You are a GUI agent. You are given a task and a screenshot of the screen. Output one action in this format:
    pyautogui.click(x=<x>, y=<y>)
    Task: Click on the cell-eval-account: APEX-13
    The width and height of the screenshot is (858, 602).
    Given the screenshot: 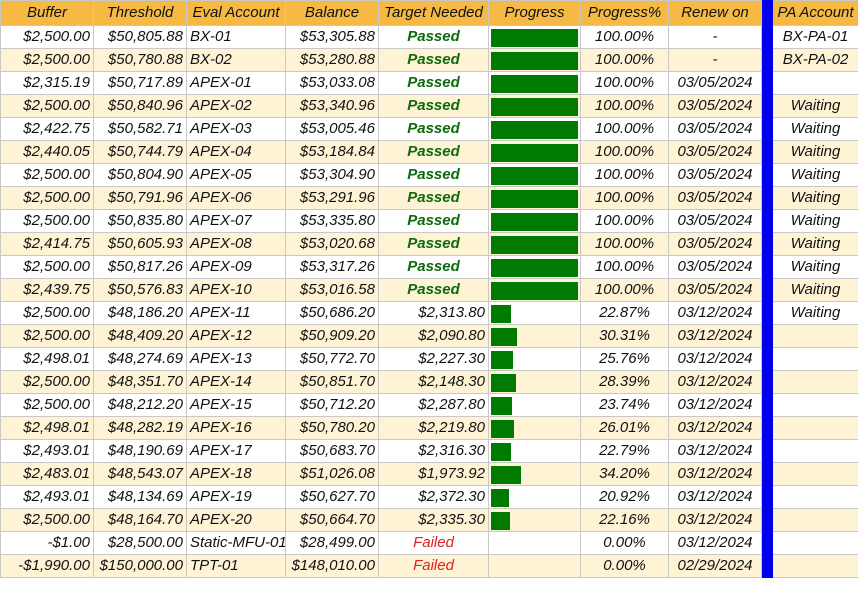 What is the action you would take?
    pyautogui.click(x=236, y=359)
    